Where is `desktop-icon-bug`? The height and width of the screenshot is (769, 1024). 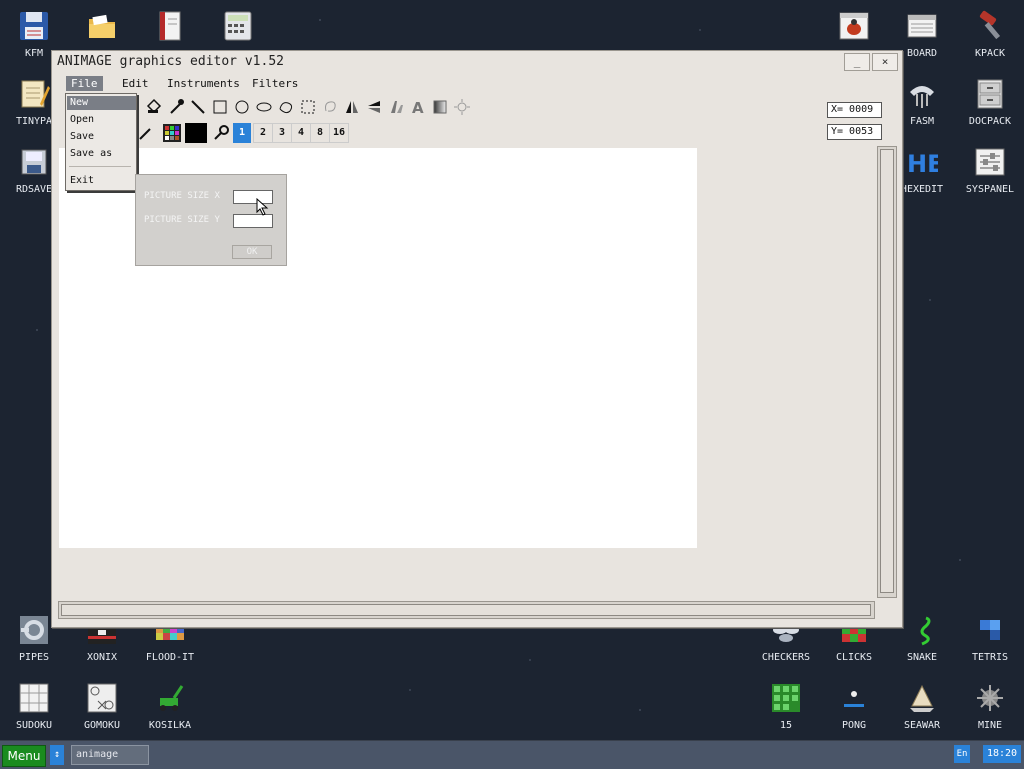
desktop-icon-bug is located at coordinates (854, 29).